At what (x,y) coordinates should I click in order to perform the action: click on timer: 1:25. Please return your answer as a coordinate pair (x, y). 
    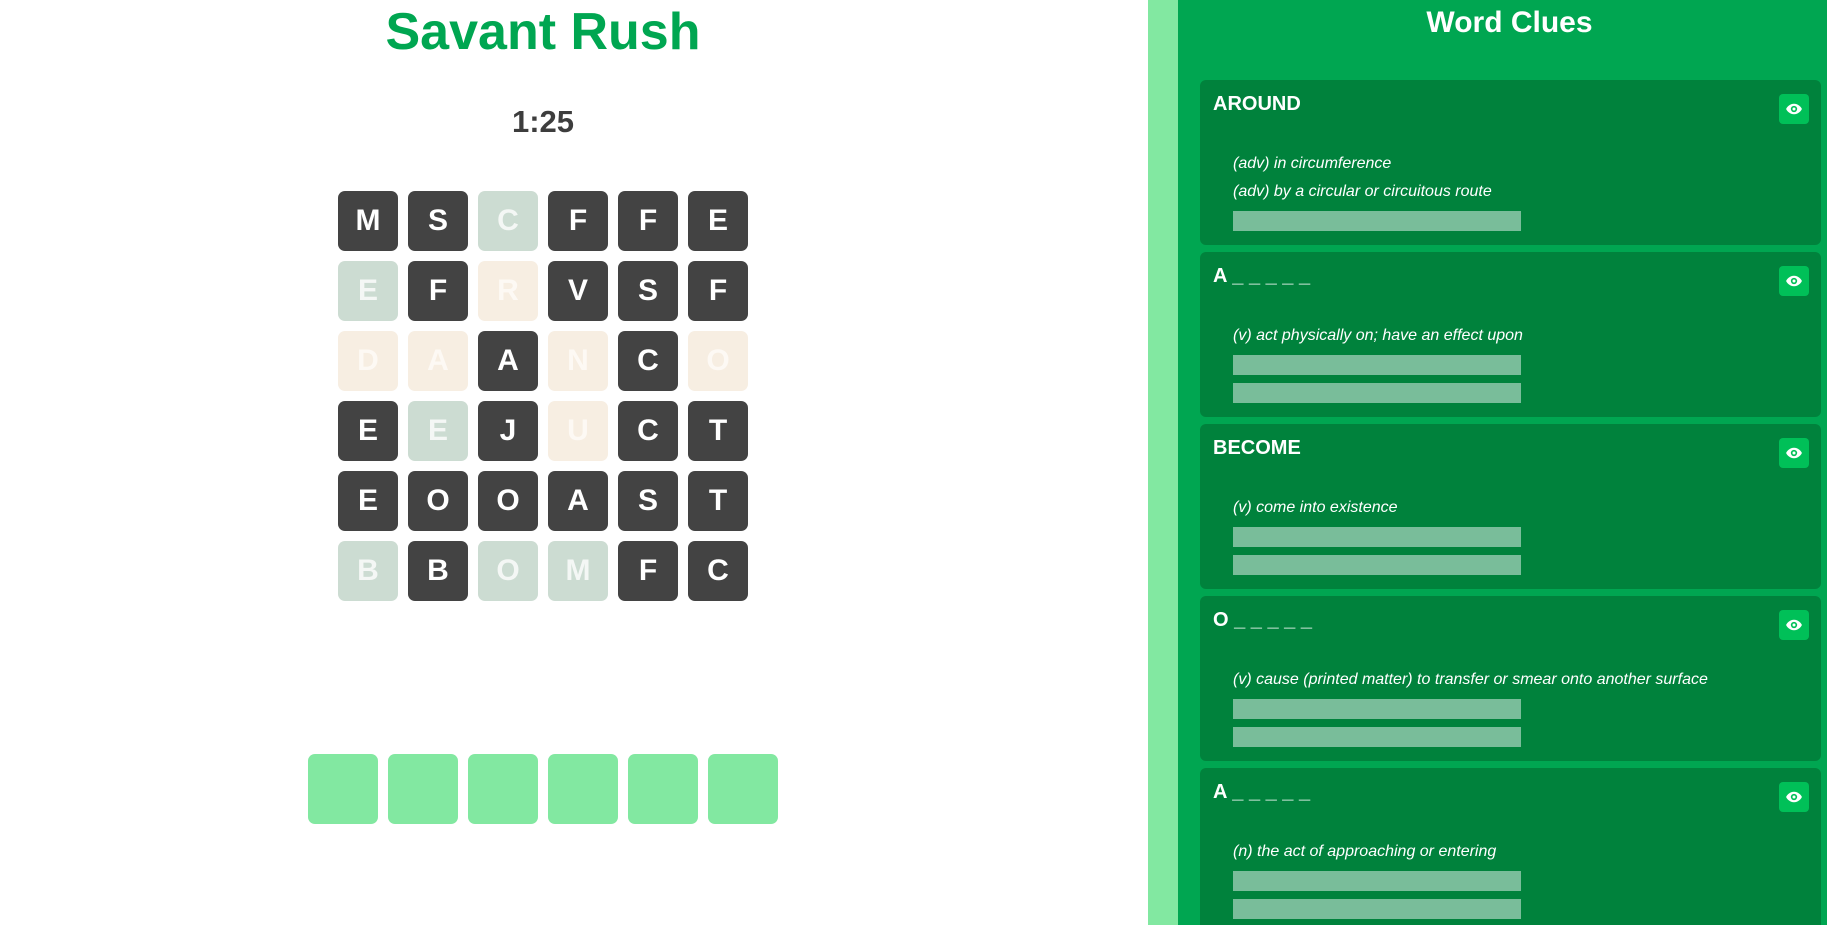
    Looking at the image, I should click on (543, 121).